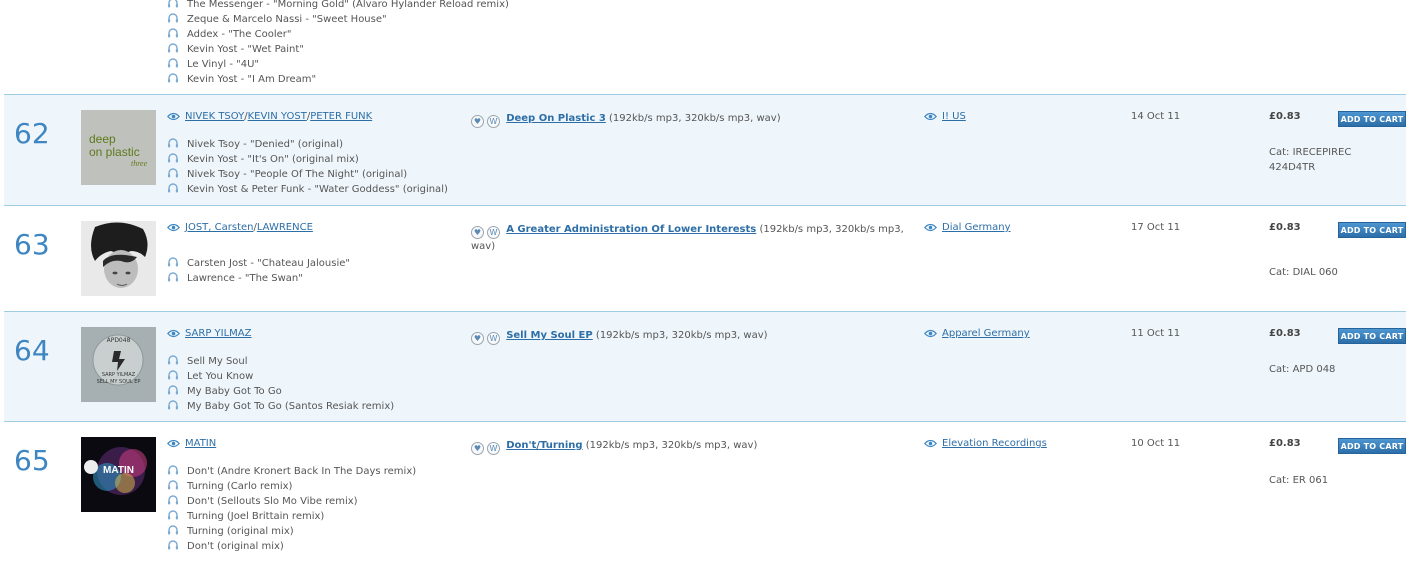 The image size is (1413, 562). What do you see at coordinates (307, 159) in the screenshot?
I see `track-item: Kevin Yost - "It's On" (original mix)` at bounding box center [307, 159].